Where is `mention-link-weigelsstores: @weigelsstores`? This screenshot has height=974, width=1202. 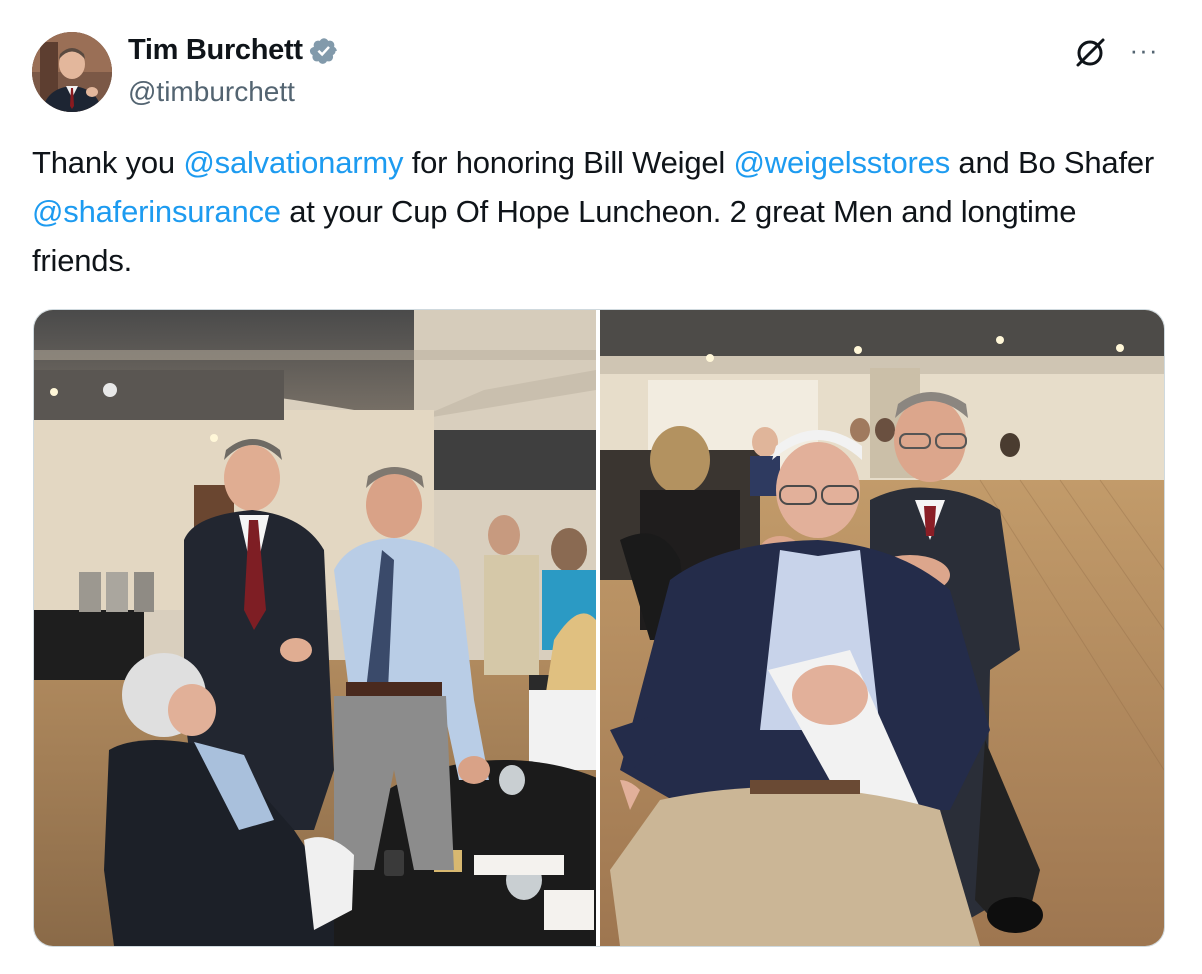
mention-link-weigelsstores: @weigelsstores is located at coordinates (842, 162).